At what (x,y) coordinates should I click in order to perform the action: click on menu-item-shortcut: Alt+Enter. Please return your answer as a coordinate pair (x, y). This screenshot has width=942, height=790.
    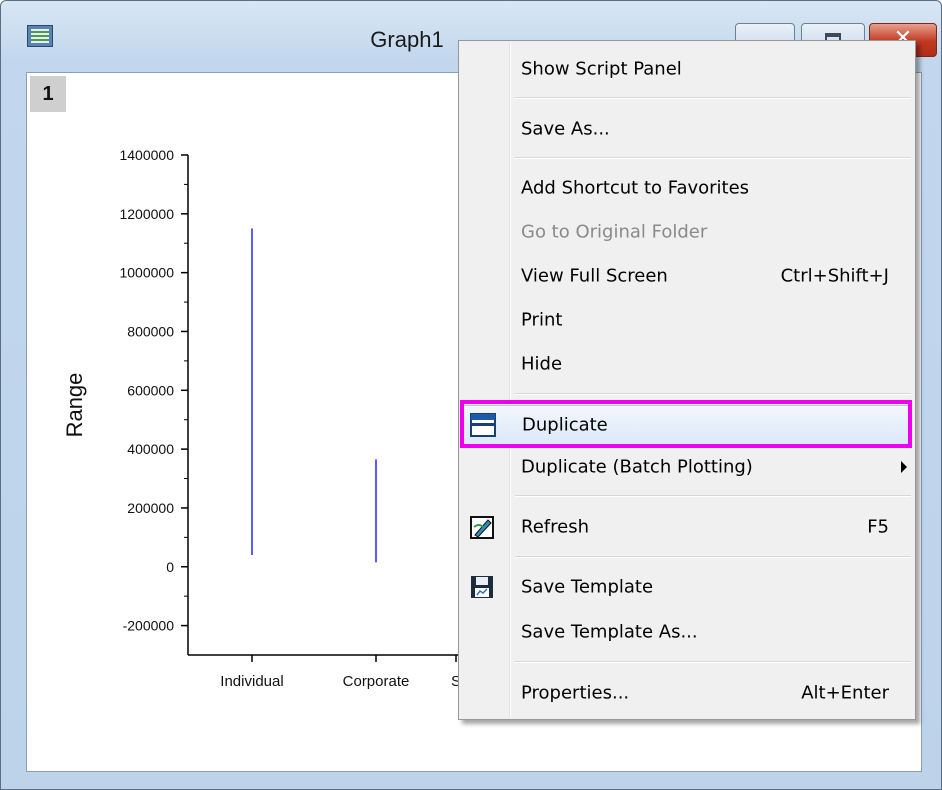
    Looking at the image, I should click on (845, 693).